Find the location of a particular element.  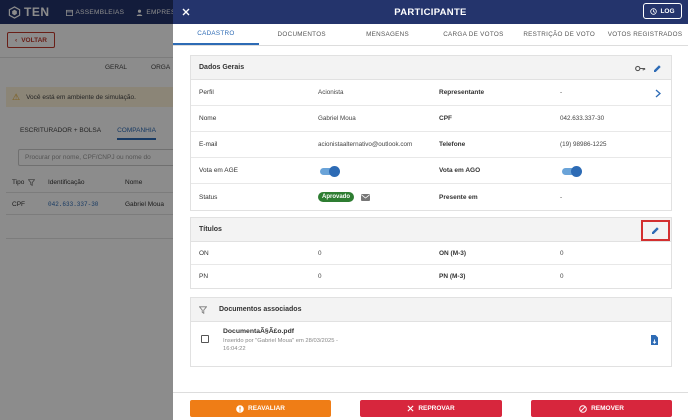

titulos-card: Títulos ON 0 ON (M-3) 0 PN 0 PN (M-3) 0 is located at coordinates (431, 253).